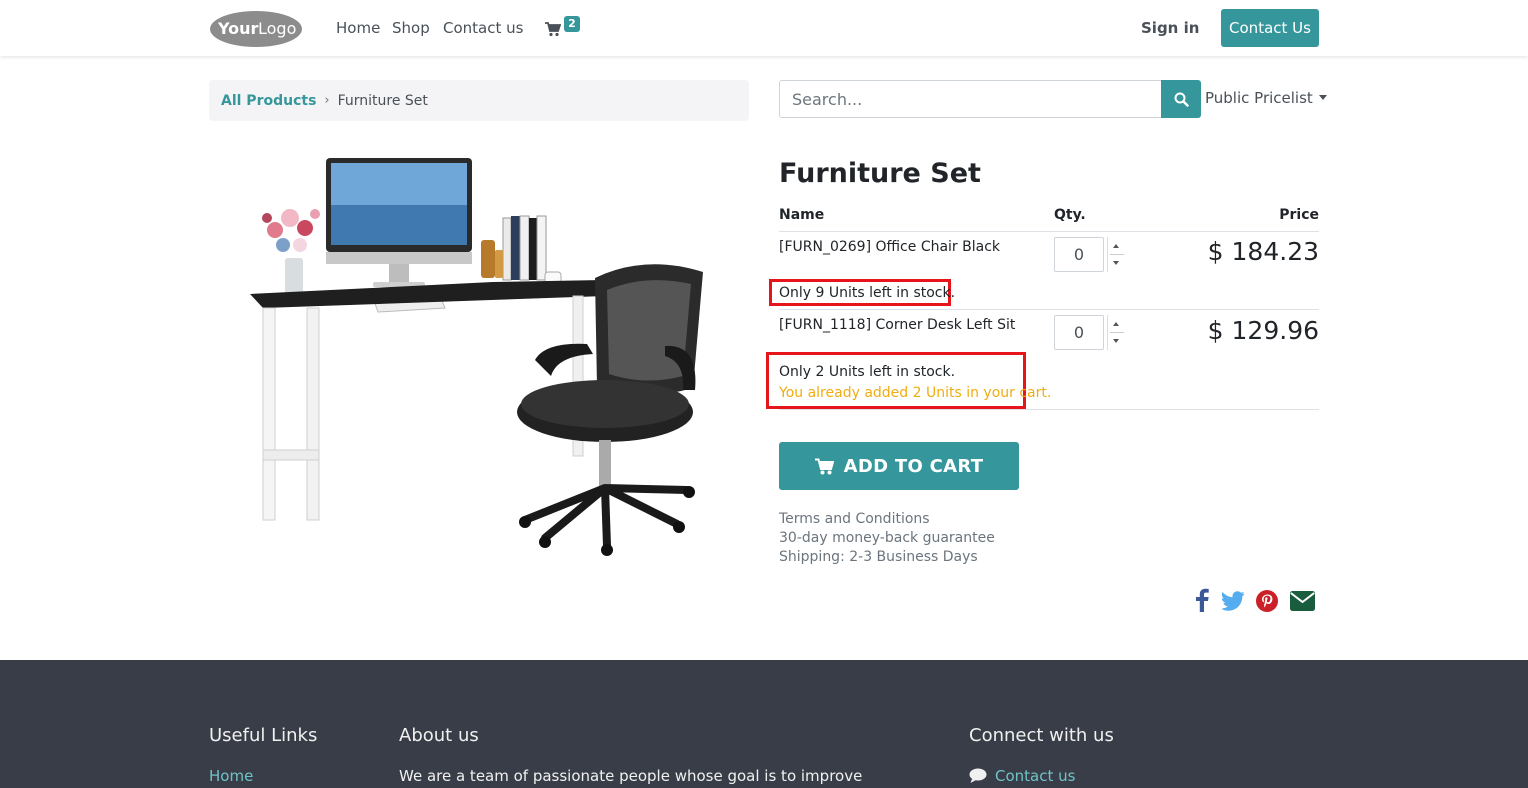  I want to click on sign-in-link: Sign in, so click(1170, 28).